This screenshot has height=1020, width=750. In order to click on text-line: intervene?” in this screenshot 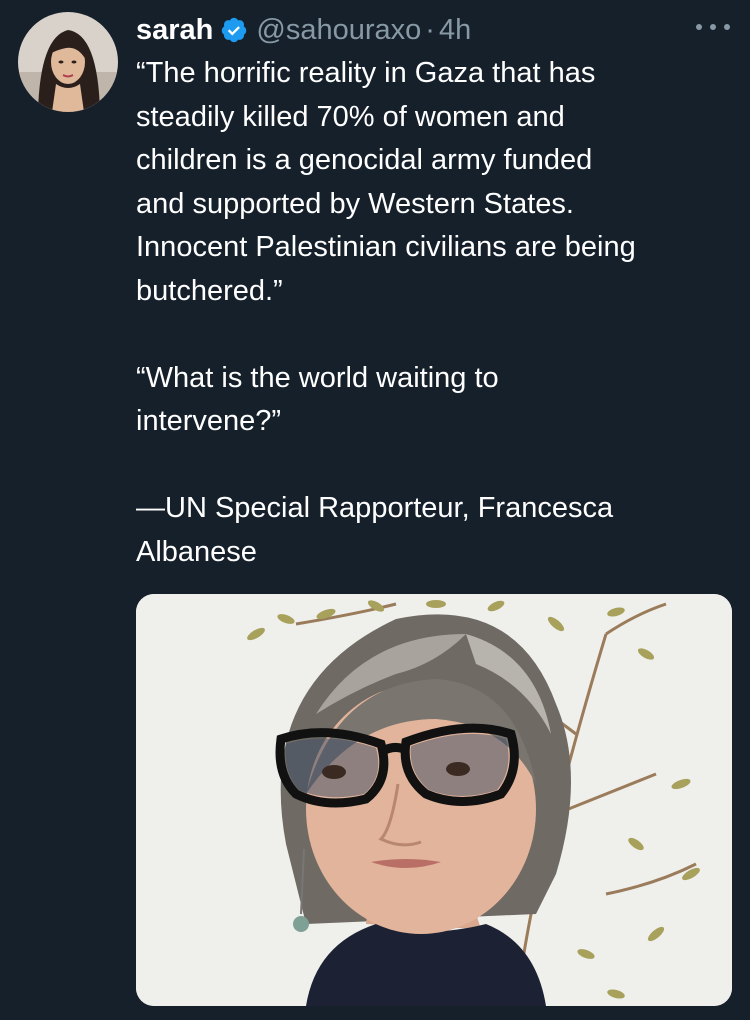, I will do `click(209, 421)`.